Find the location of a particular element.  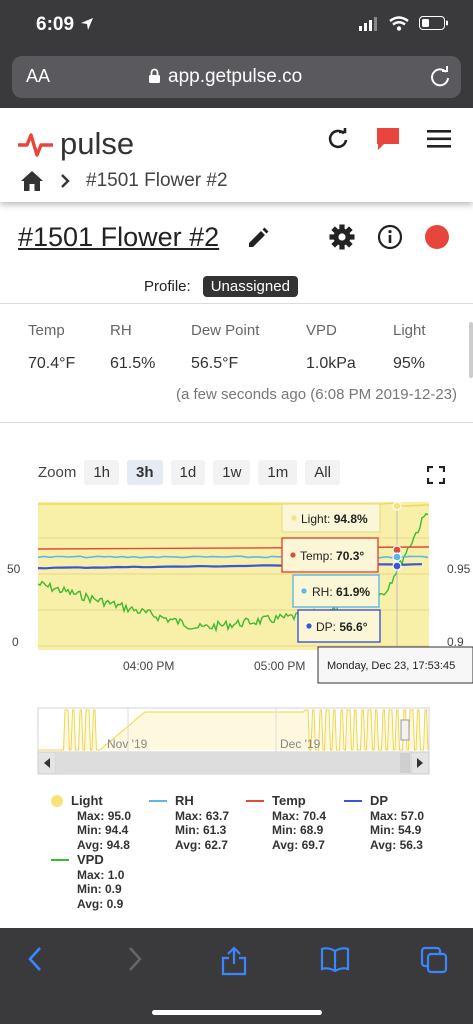

stat-value: 94.8 is located at coordinates (118, 844).